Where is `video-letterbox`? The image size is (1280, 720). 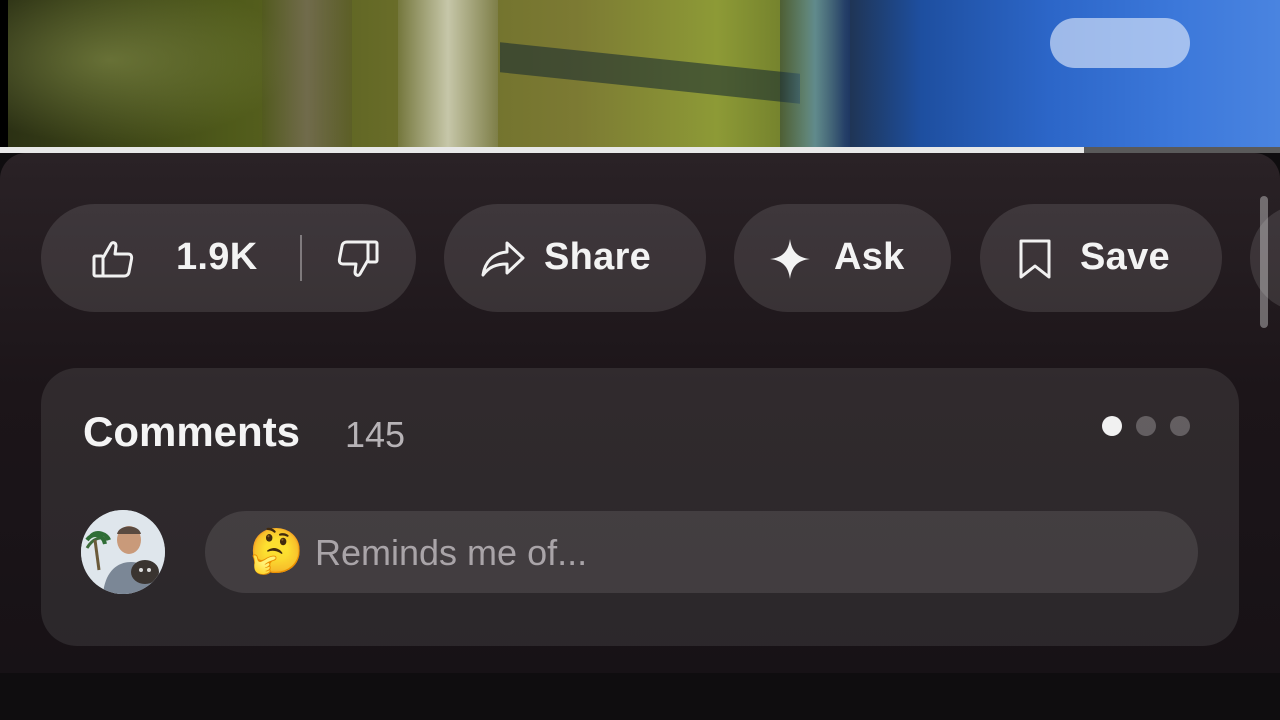
video-letterbox is located at coordinates (4, 74).